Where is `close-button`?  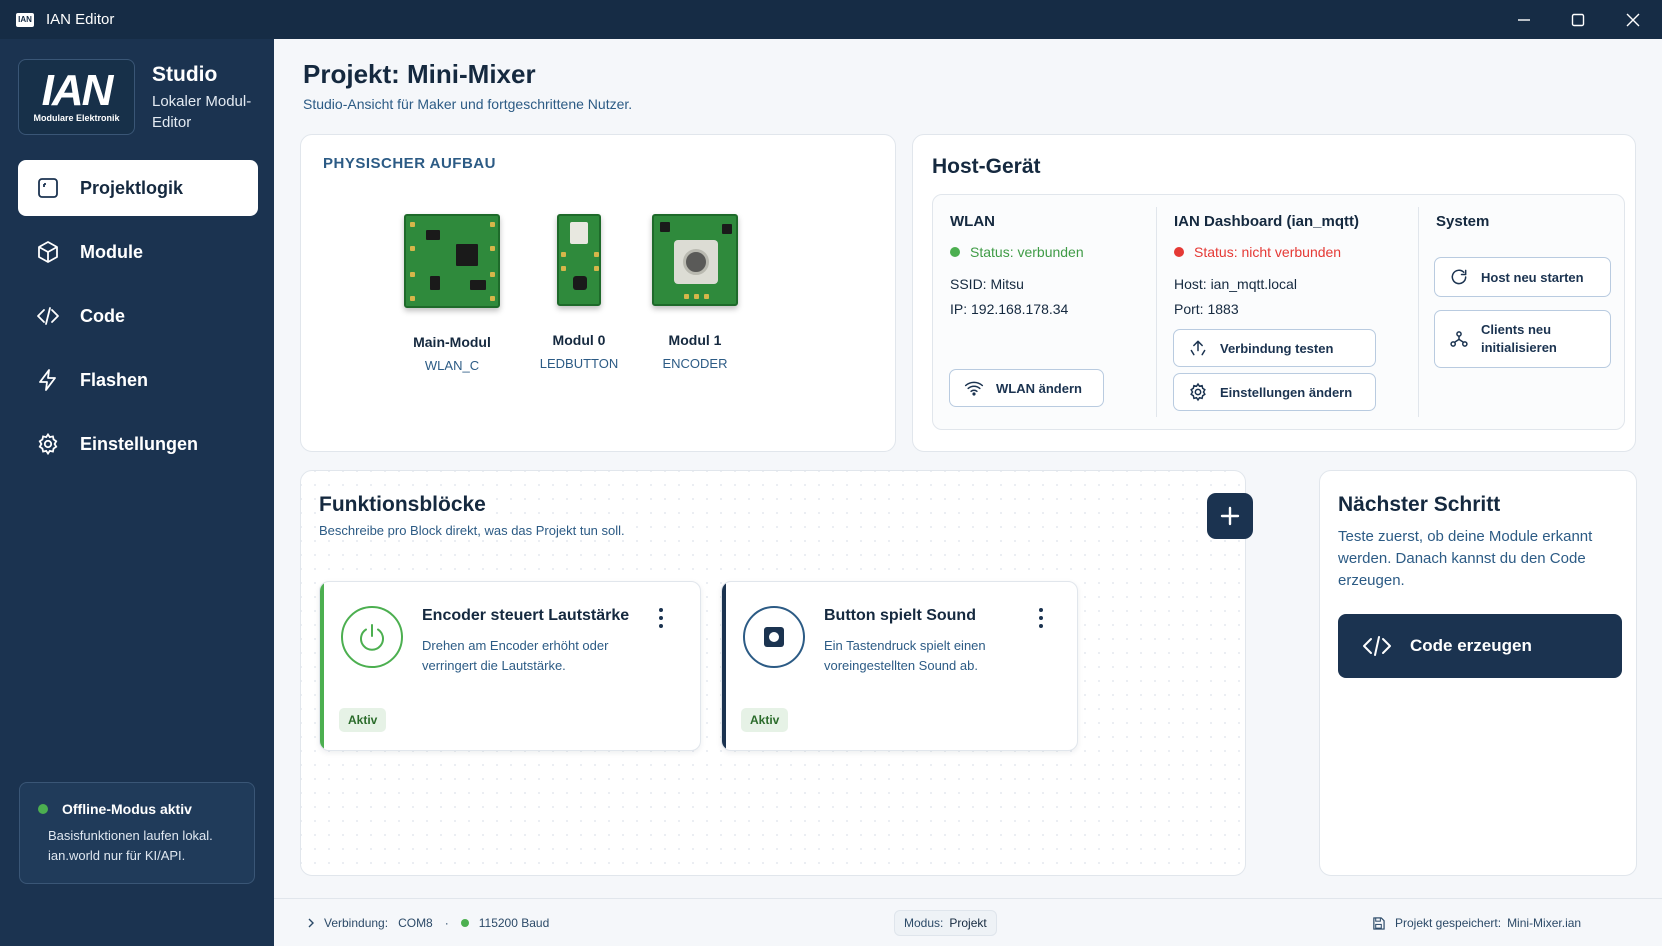
close-button is located at coordinates (1633, 19).